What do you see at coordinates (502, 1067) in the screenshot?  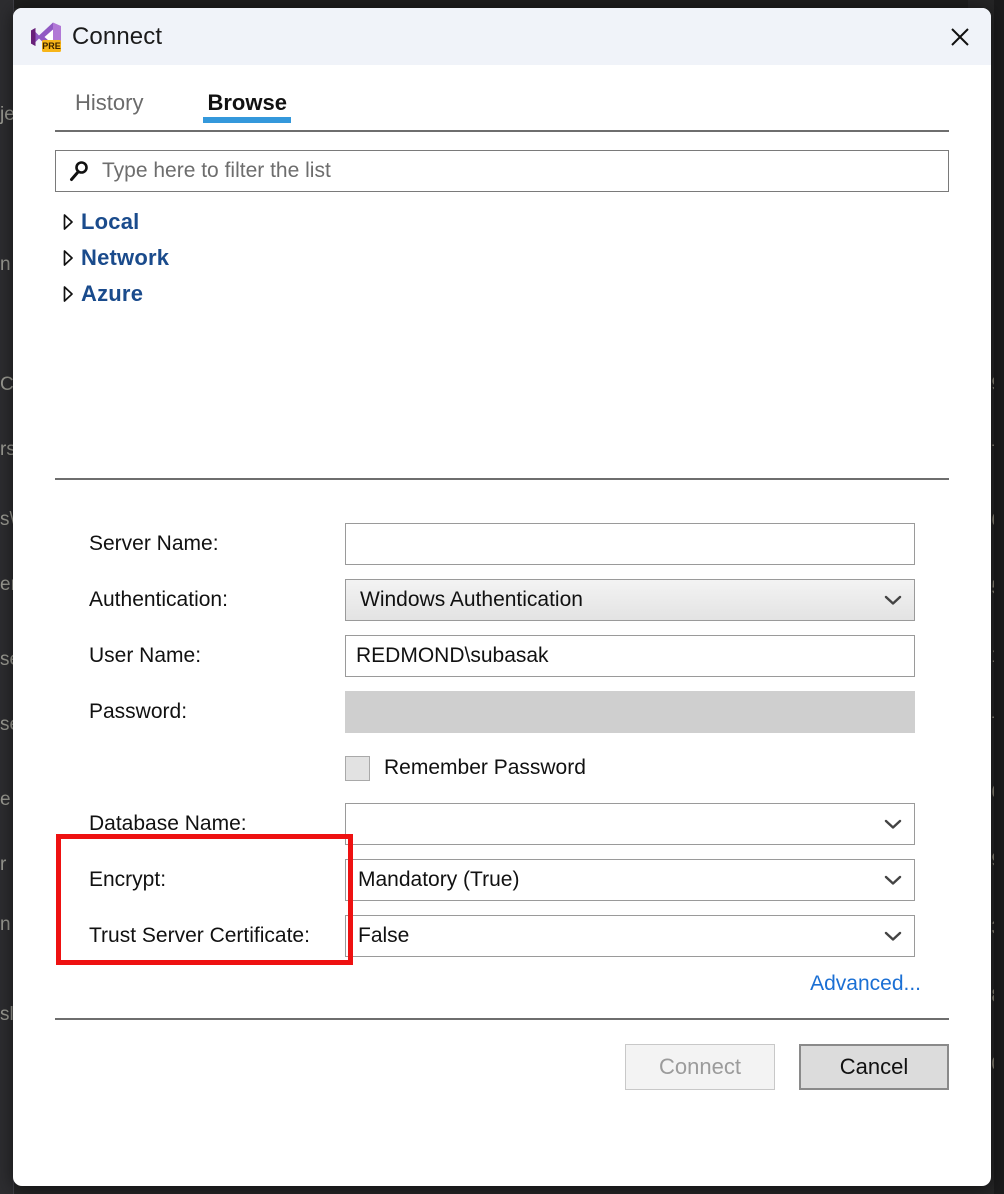 I see `dialog-footer-buttons: Connect Cancel` at bounding box center [502, 1067].